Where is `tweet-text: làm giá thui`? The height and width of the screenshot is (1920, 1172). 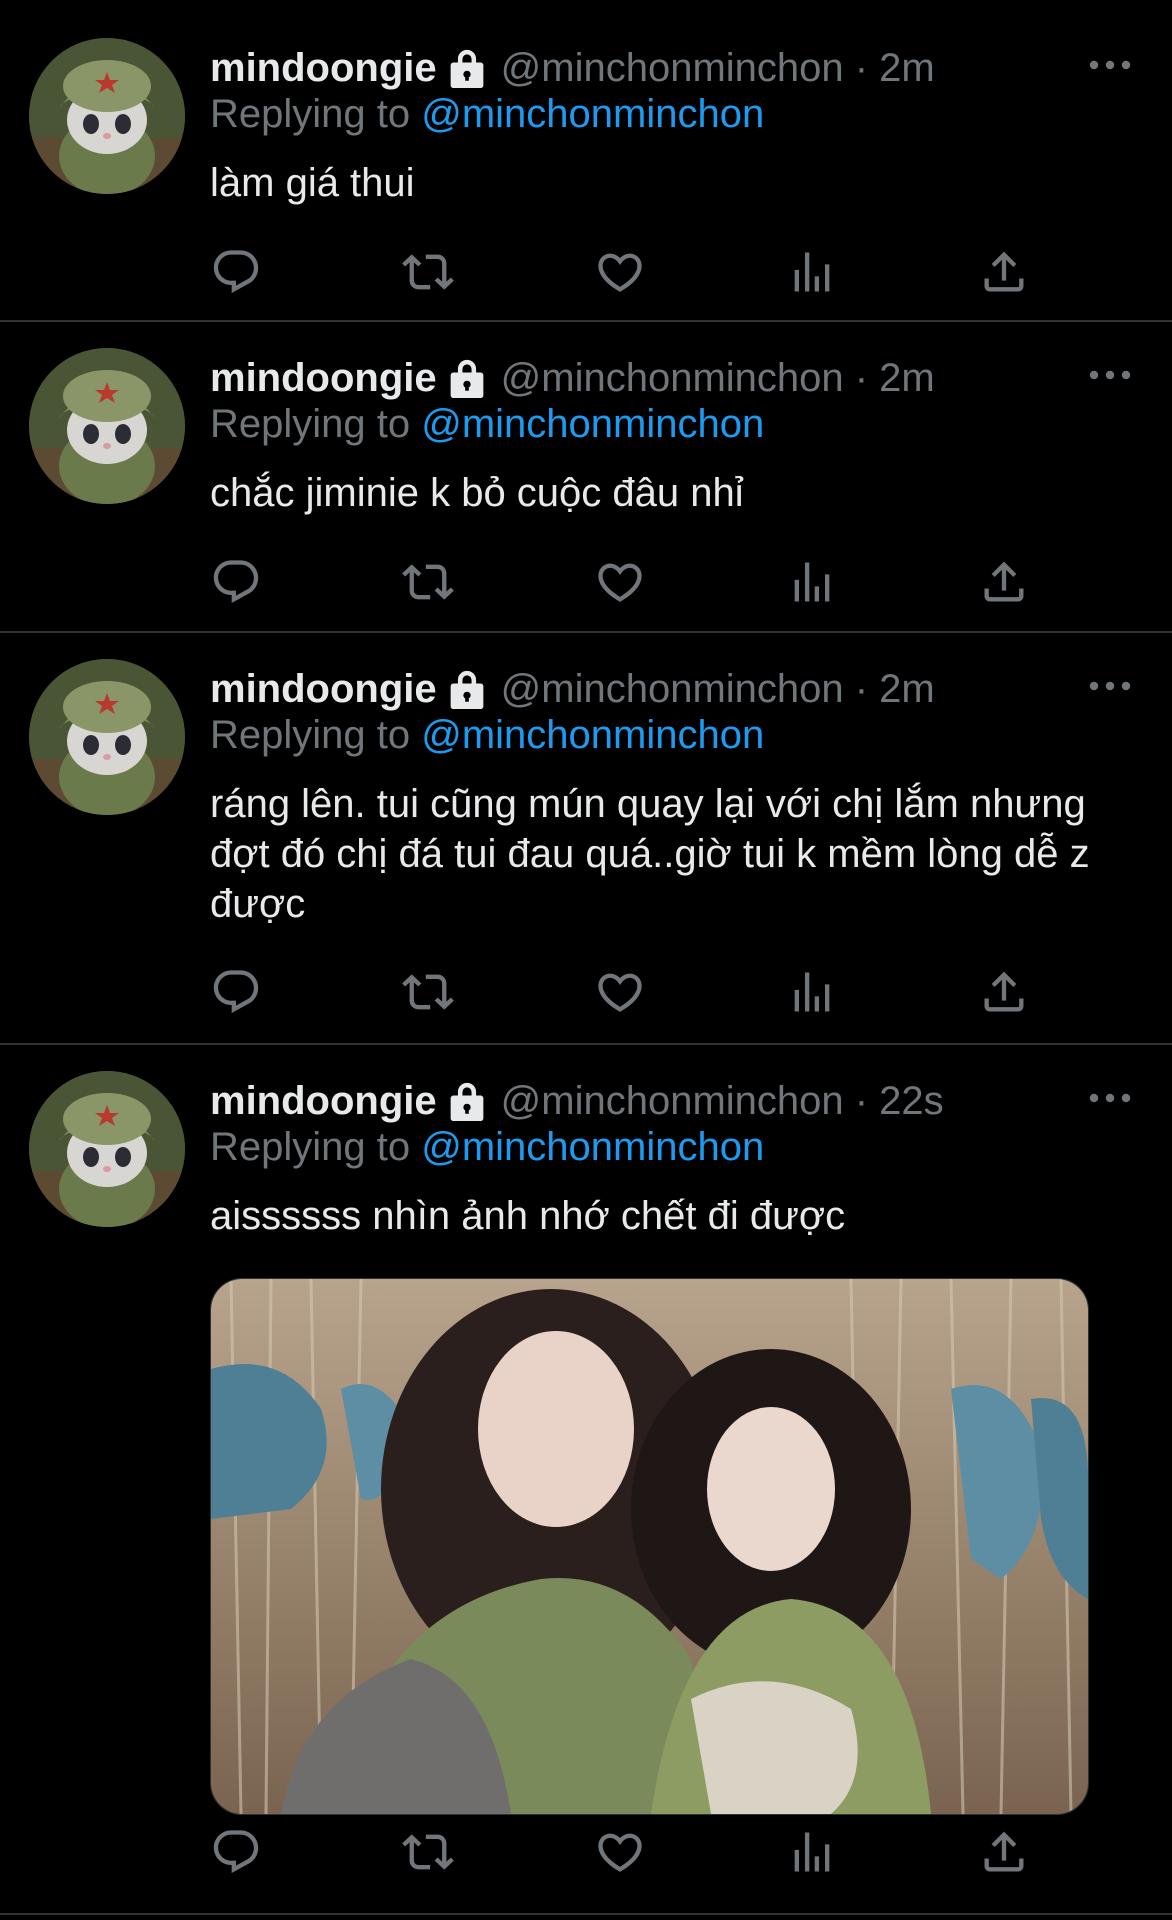 tweet-text: làm giá thui is located at coordinates (312, 183).